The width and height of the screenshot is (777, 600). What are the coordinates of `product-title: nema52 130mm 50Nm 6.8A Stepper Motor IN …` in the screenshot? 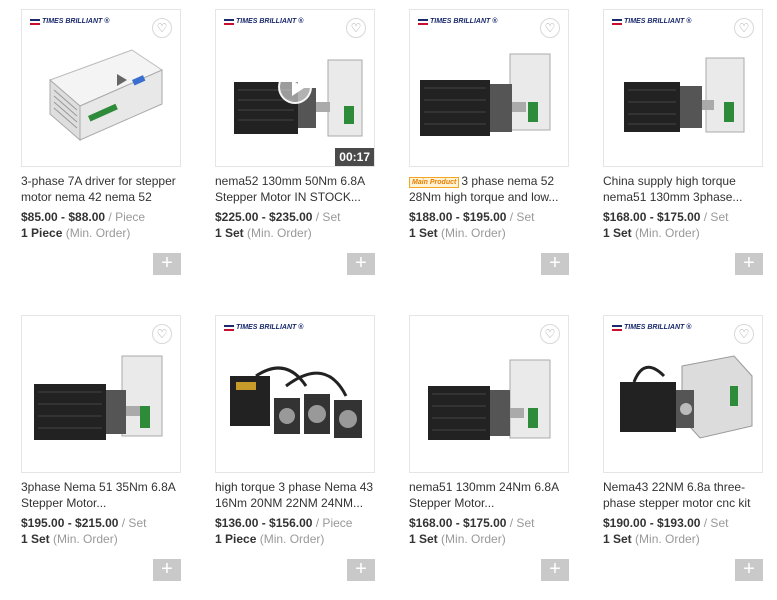 It's located at (296, 189).